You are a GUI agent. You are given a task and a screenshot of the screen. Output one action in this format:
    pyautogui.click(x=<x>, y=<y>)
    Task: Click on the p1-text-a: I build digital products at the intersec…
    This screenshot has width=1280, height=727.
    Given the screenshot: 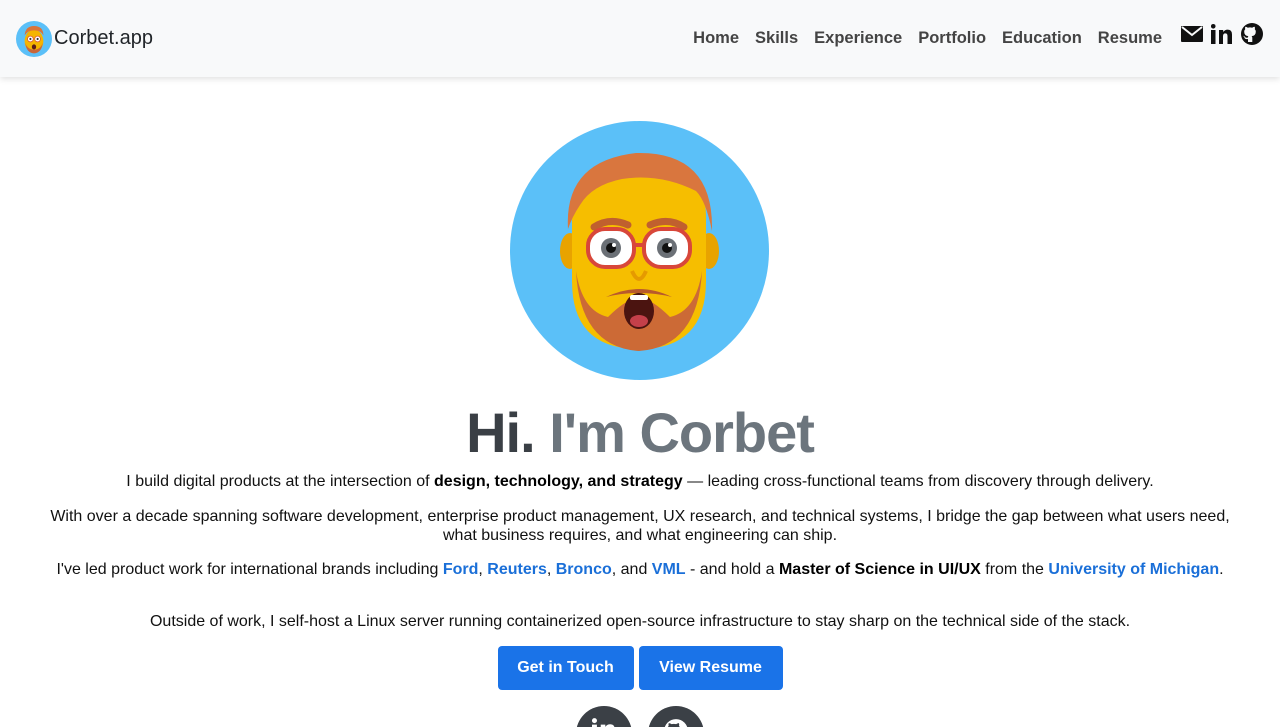 What is the action you would take?
    pyautogui.click(x=280, y=481)
    